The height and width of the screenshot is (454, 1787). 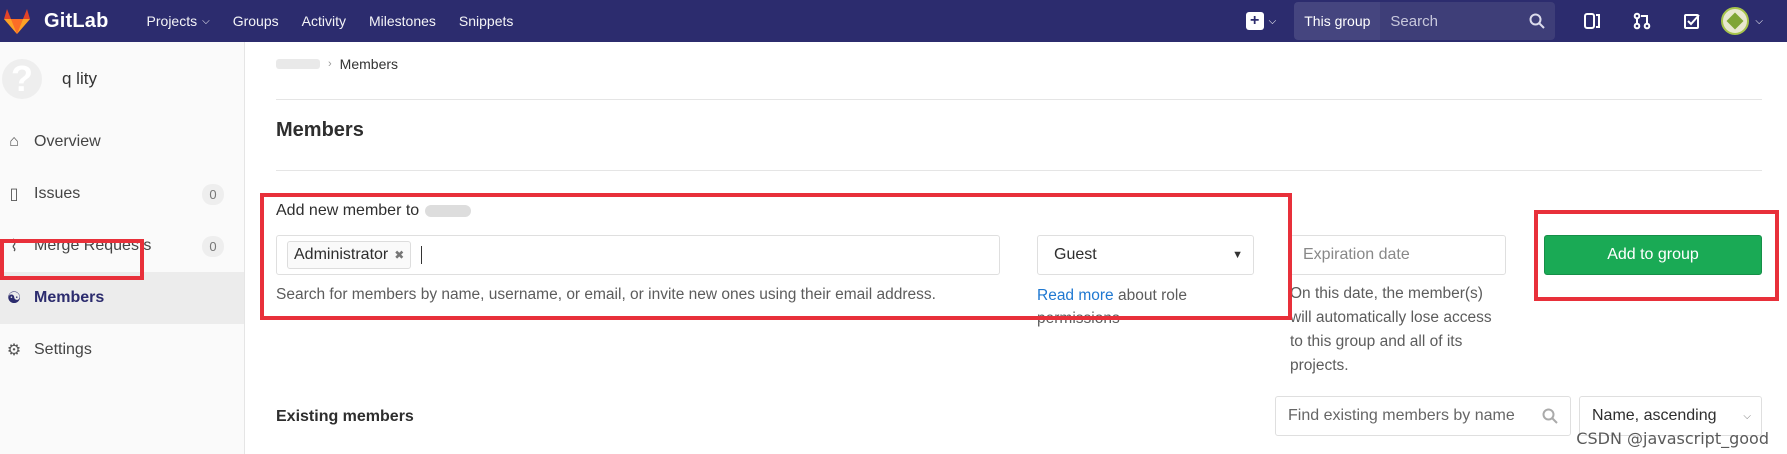 I want to click on nav-projects-label: Projects, so click(x=172, y=21).